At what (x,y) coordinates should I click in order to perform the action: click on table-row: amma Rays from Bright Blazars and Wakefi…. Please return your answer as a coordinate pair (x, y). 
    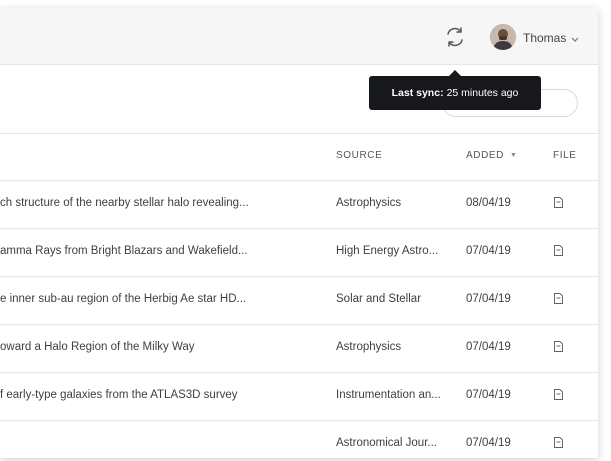
    Looking at the image, I should click on (299, 253).